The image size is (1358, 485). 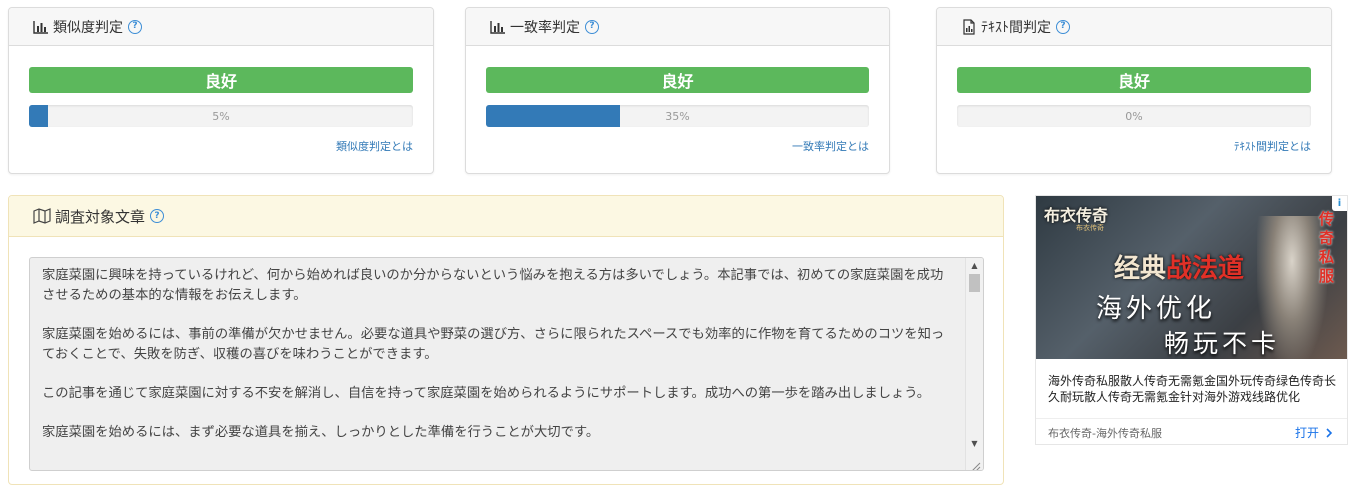 I want to click on text-comparison-card: ﾃｷｽﾄ間判定 ? 良好 0% ﾃｷｽﾄ間判定とは, so click(x=1134, y=90).